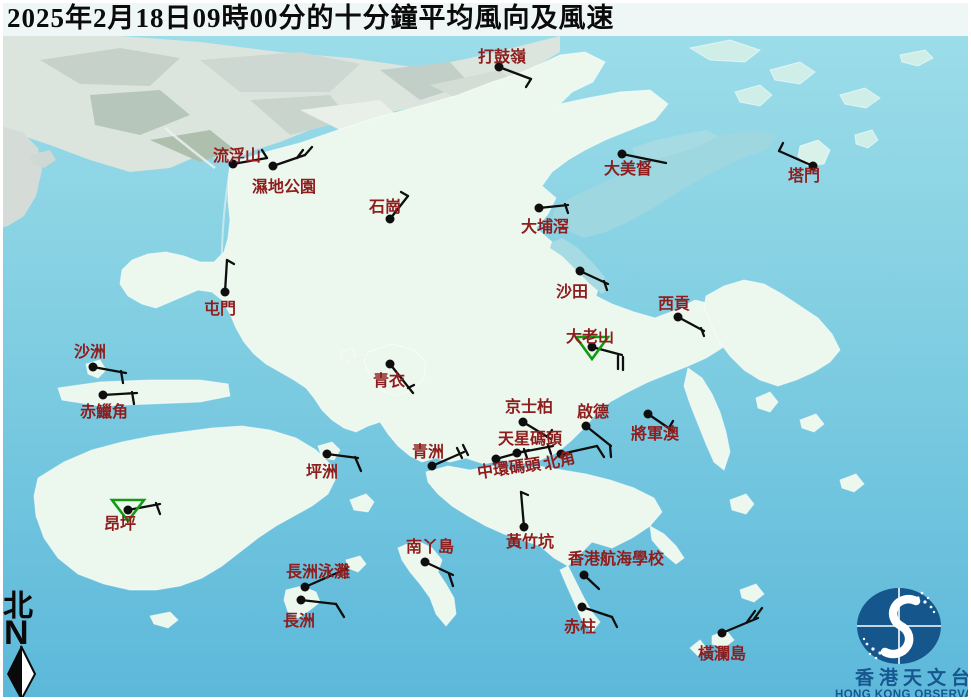 Image resolution: width=971 pixels, height=700 pixels. Describe the element at coordinates (220, 308) in the screenshot. I see `station-label: 屯門` at that location.